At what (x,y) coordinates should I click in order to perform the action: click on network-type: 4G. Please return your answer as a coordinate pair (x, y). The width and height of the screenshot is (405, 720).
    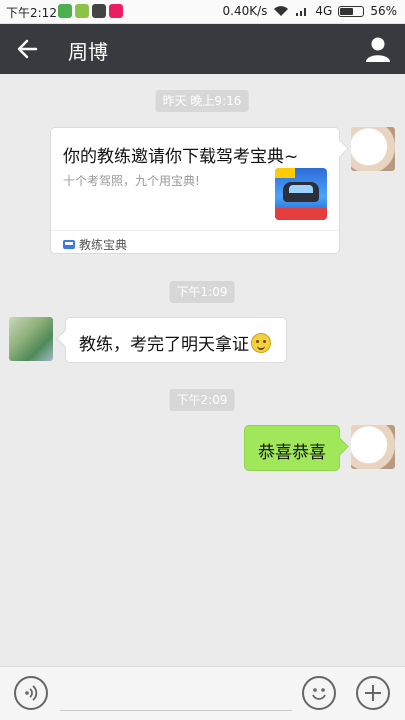
    Looking at the image, I should click on (324, 11).